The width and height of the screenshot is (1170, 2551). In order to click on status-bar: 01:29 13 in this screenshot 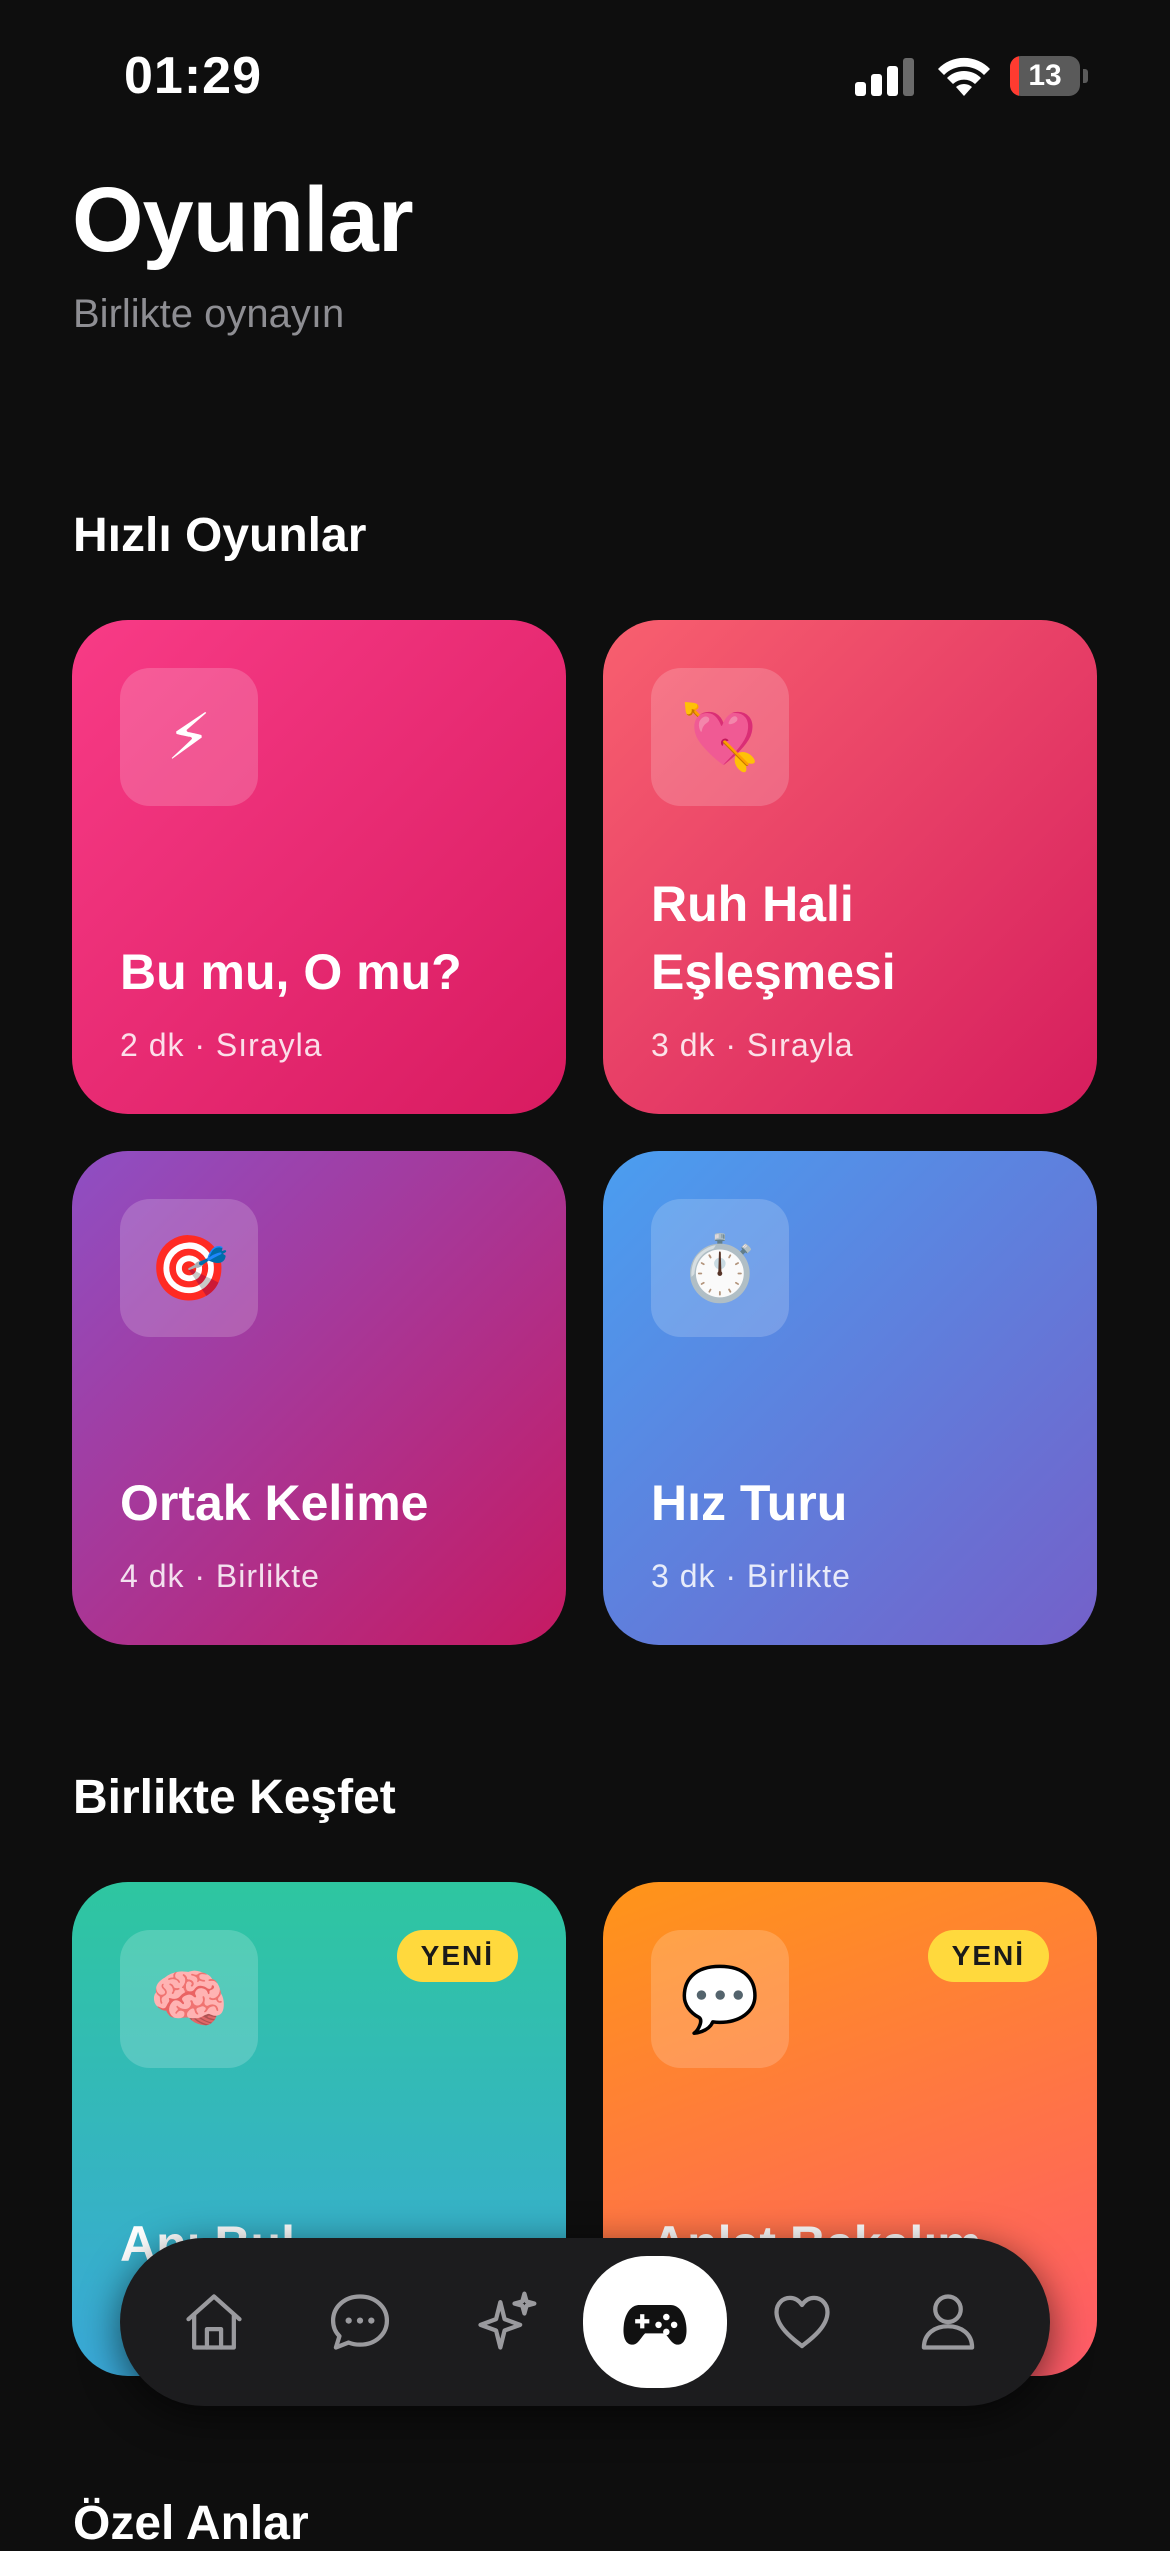, I will do `click(585, 75)`.